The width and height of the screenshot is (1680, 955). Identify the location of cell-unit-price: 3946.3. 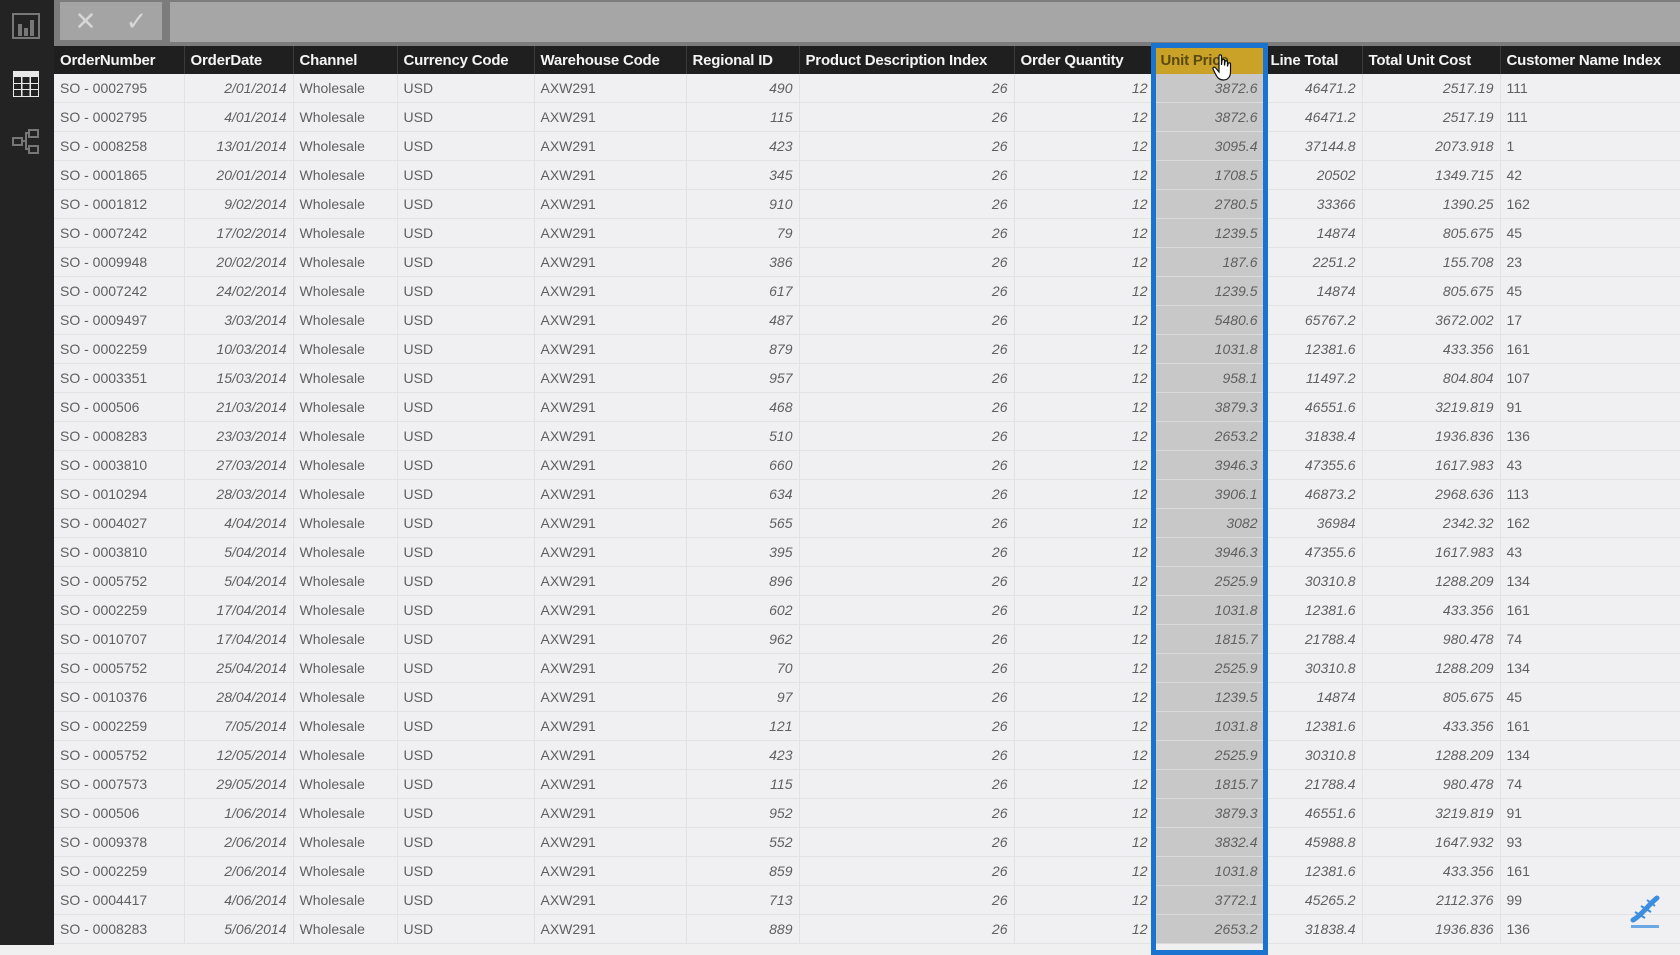
(1209, 465).